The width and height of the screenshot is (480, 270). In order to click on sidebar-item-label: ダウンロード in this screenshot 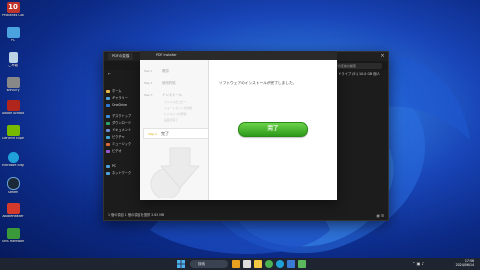, I will do `click(122, 123)`.